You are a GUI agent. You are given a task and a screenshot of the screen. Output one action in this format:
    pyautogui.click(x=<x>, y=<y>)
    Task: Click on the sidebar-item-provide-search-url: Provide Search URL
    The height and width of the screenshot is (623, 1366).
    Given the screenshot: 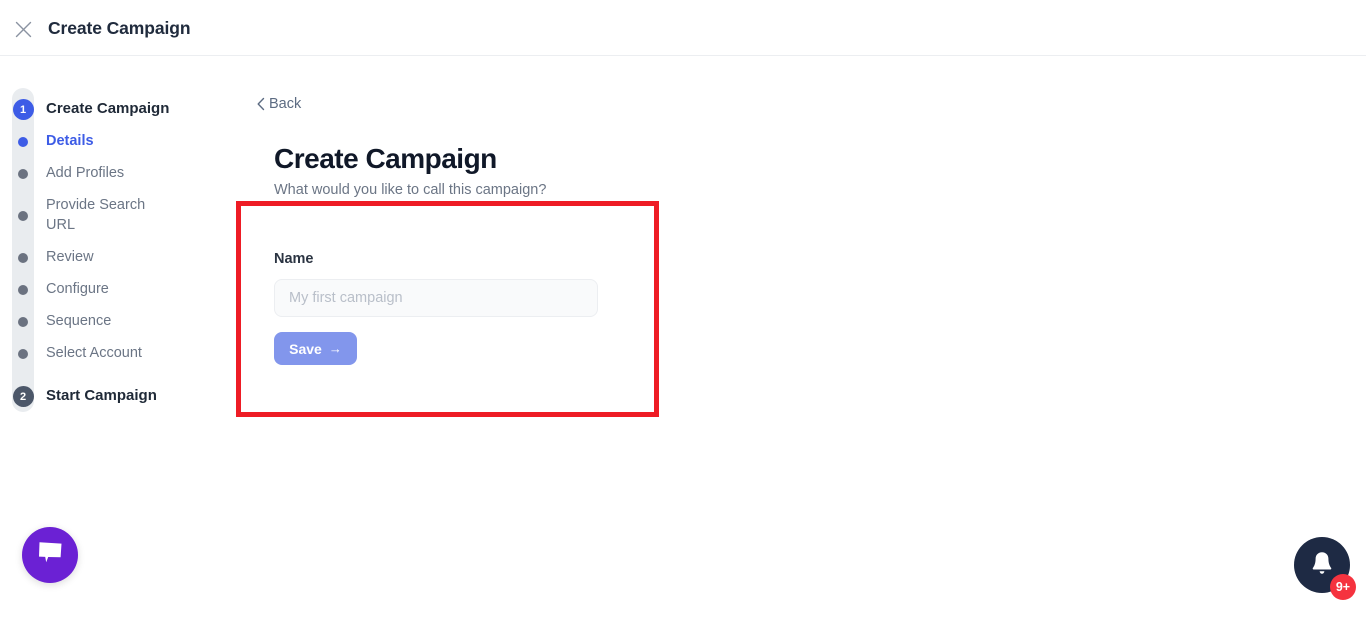 What is the action you would take?
    pyautogui.click(x=73, y=214)
    